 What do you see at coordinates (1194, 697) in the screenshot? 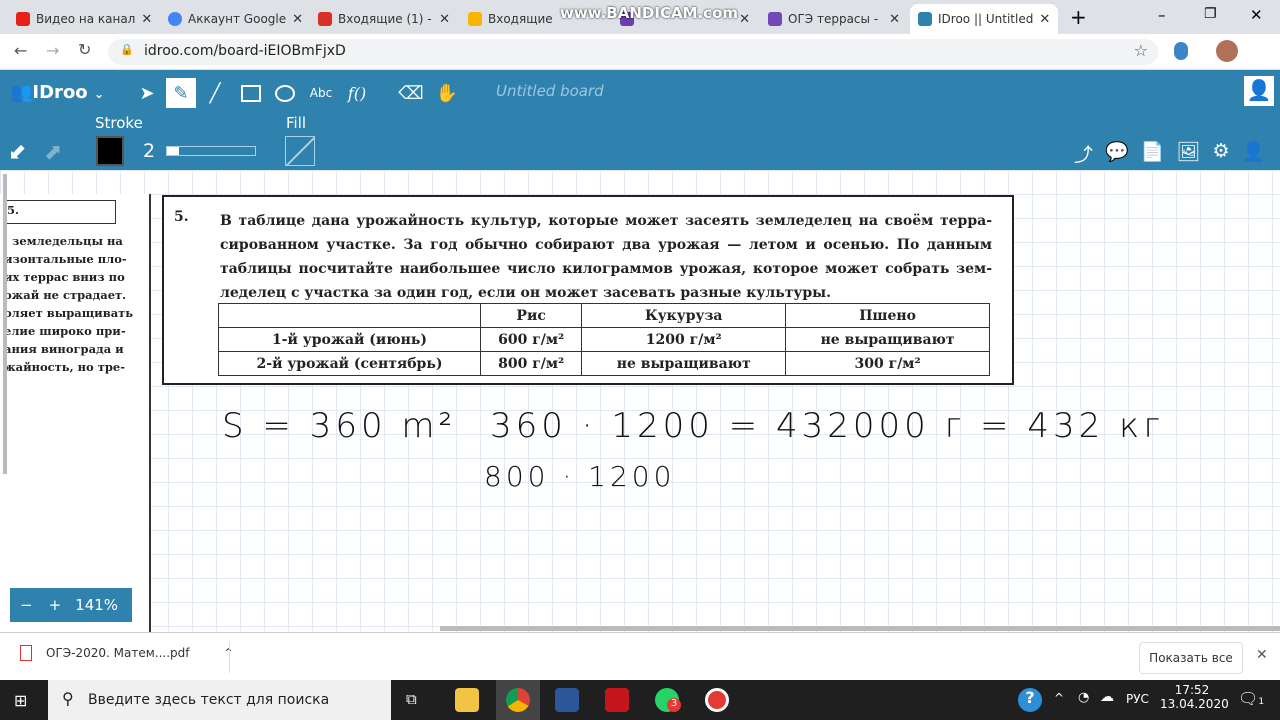
I see `clock: 17:52 13.04.2020` at bounding box center [1194, 697].